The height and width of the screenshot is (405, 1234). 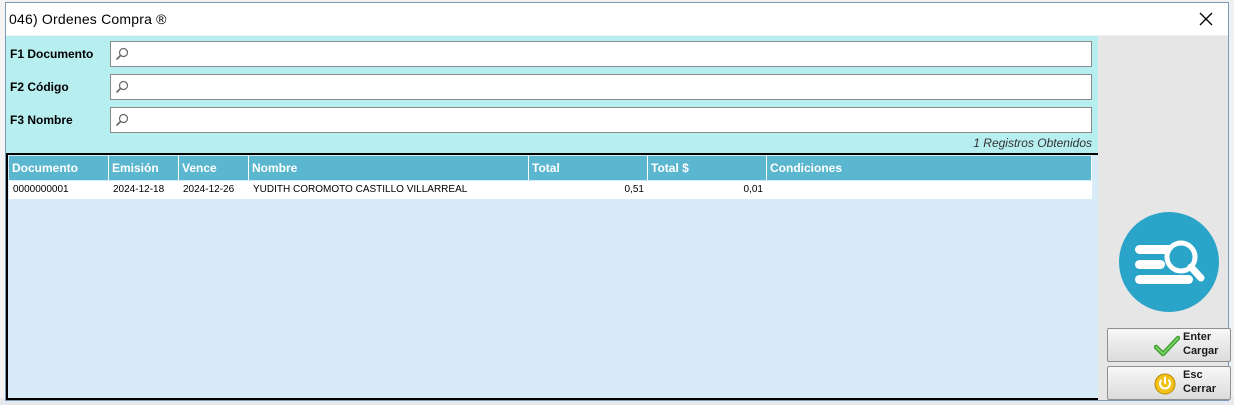 I want to click on column-header-condiciones: Condiciones, so click(x=929, y=168).